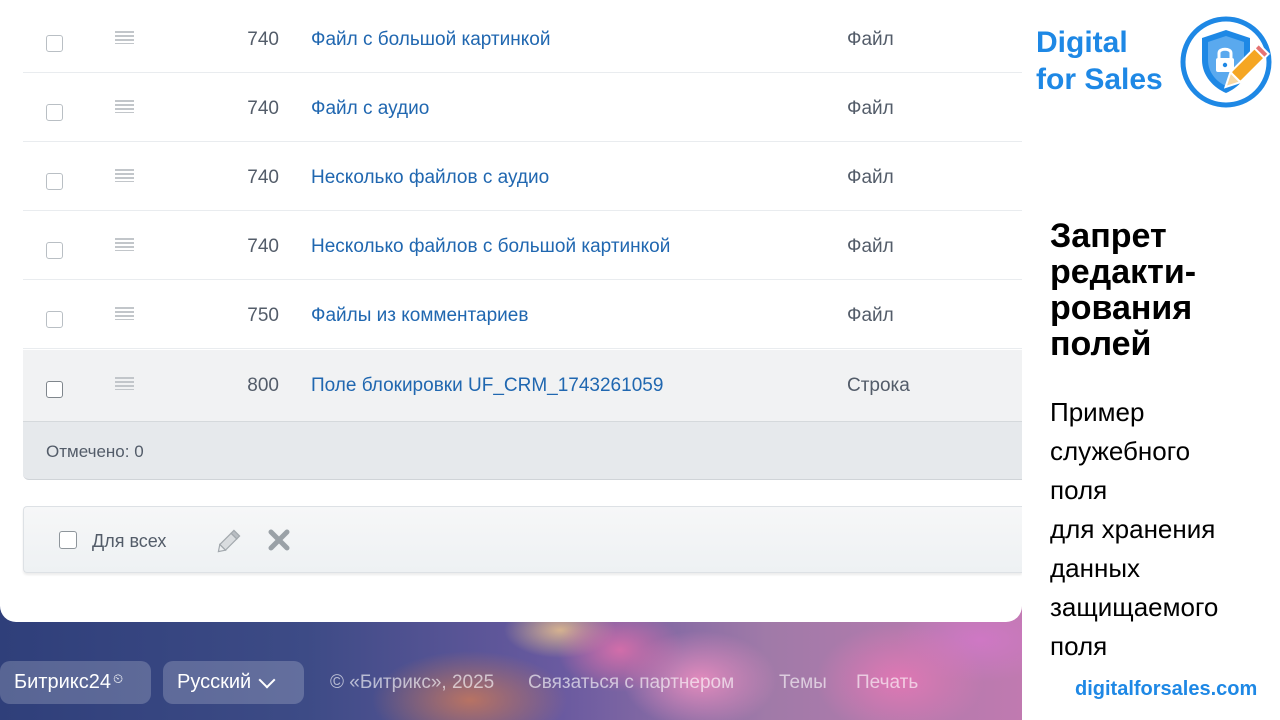  Describe the element at coordinates (214, 682) in the screenshot. I see `language-label: Русский` at that location.